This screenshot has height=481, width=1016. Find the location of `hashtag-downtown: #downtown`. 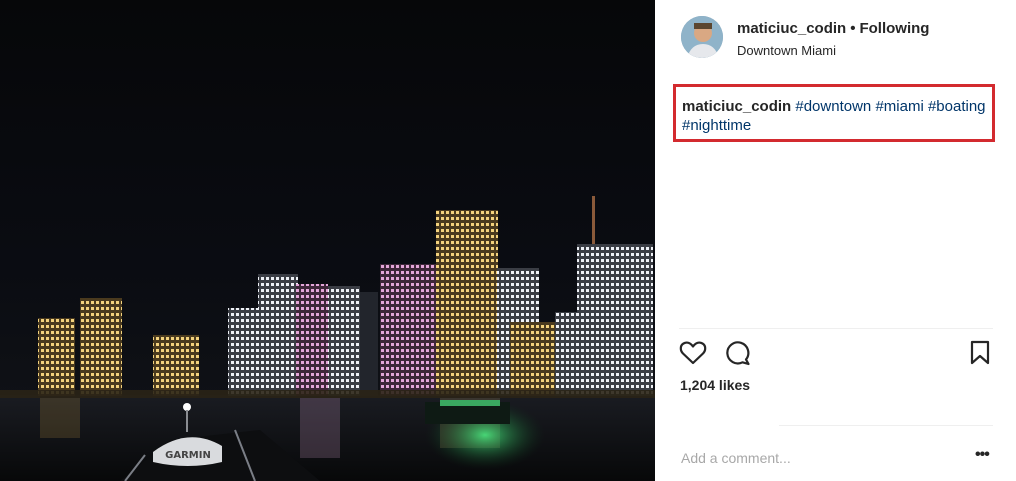

hashtag-downtown: #downtown is located at coordinates (833, 106).